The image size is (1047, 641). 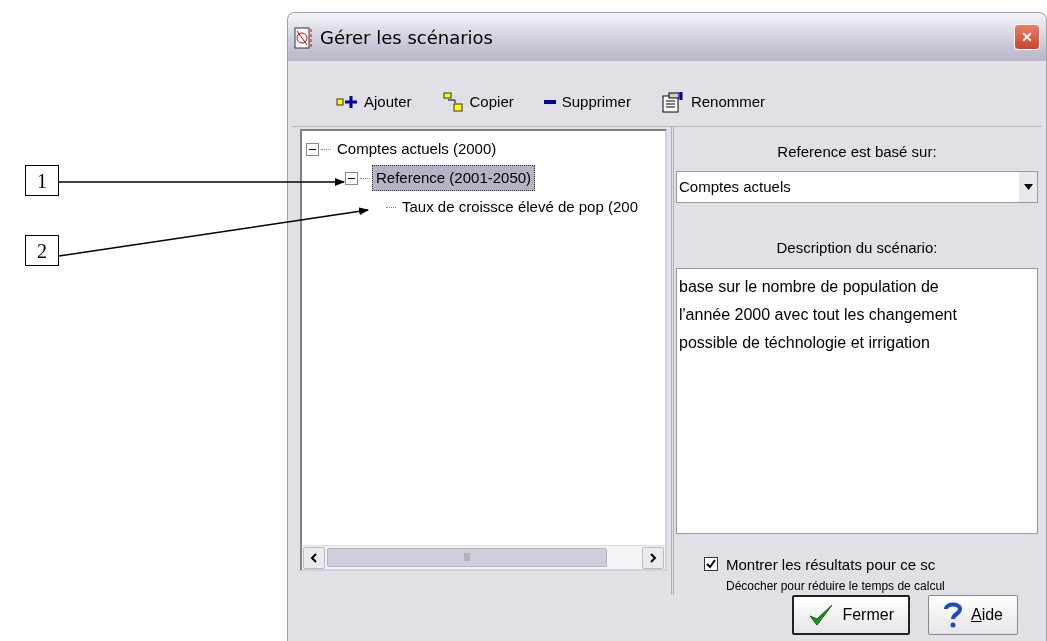 What do you see at coordinates (653, 557) in the screenshot?
I see `scroll-right-button` at bounding box center [653, 557].